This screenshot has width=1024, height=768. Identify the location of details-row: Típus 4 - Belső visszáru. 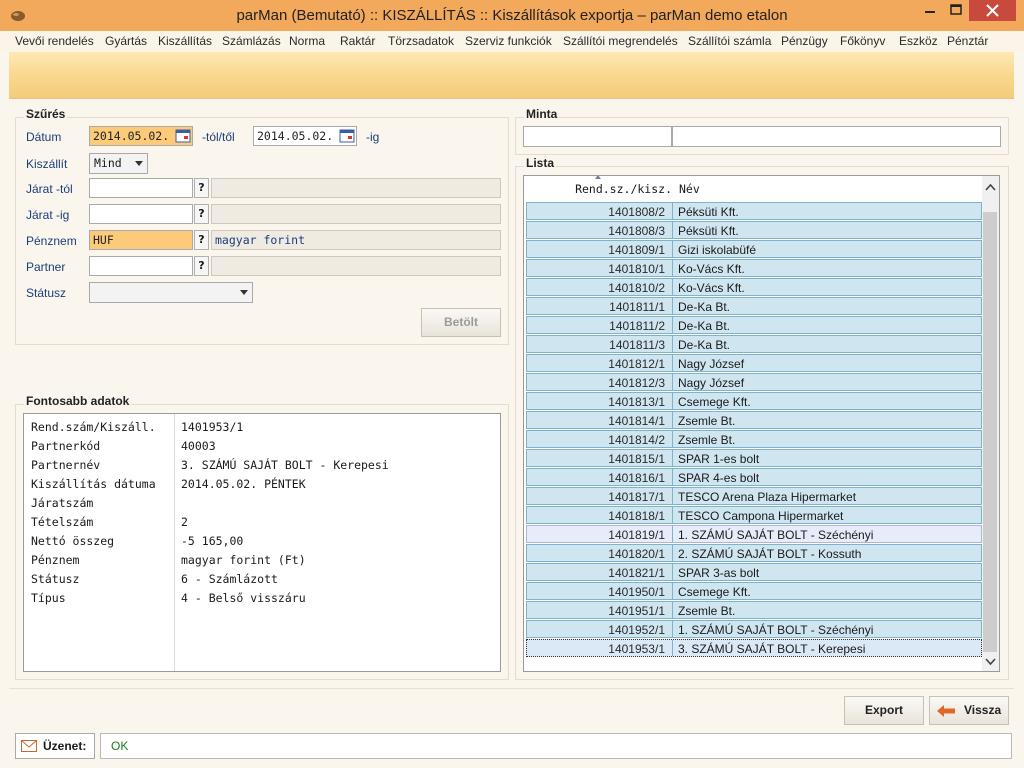
(262, 597).